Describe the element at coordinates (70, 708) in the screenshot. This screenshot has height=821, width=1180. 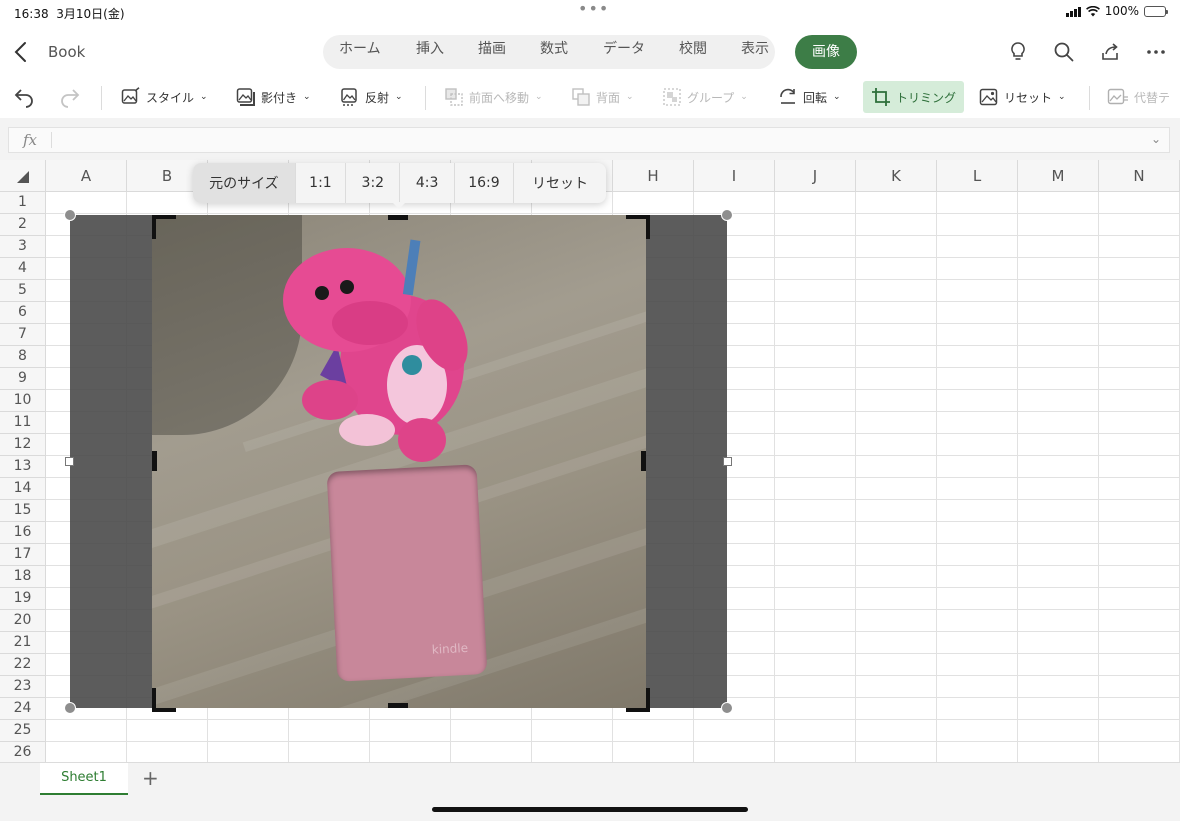
I see `resize-handle-bottom-left` at that location.